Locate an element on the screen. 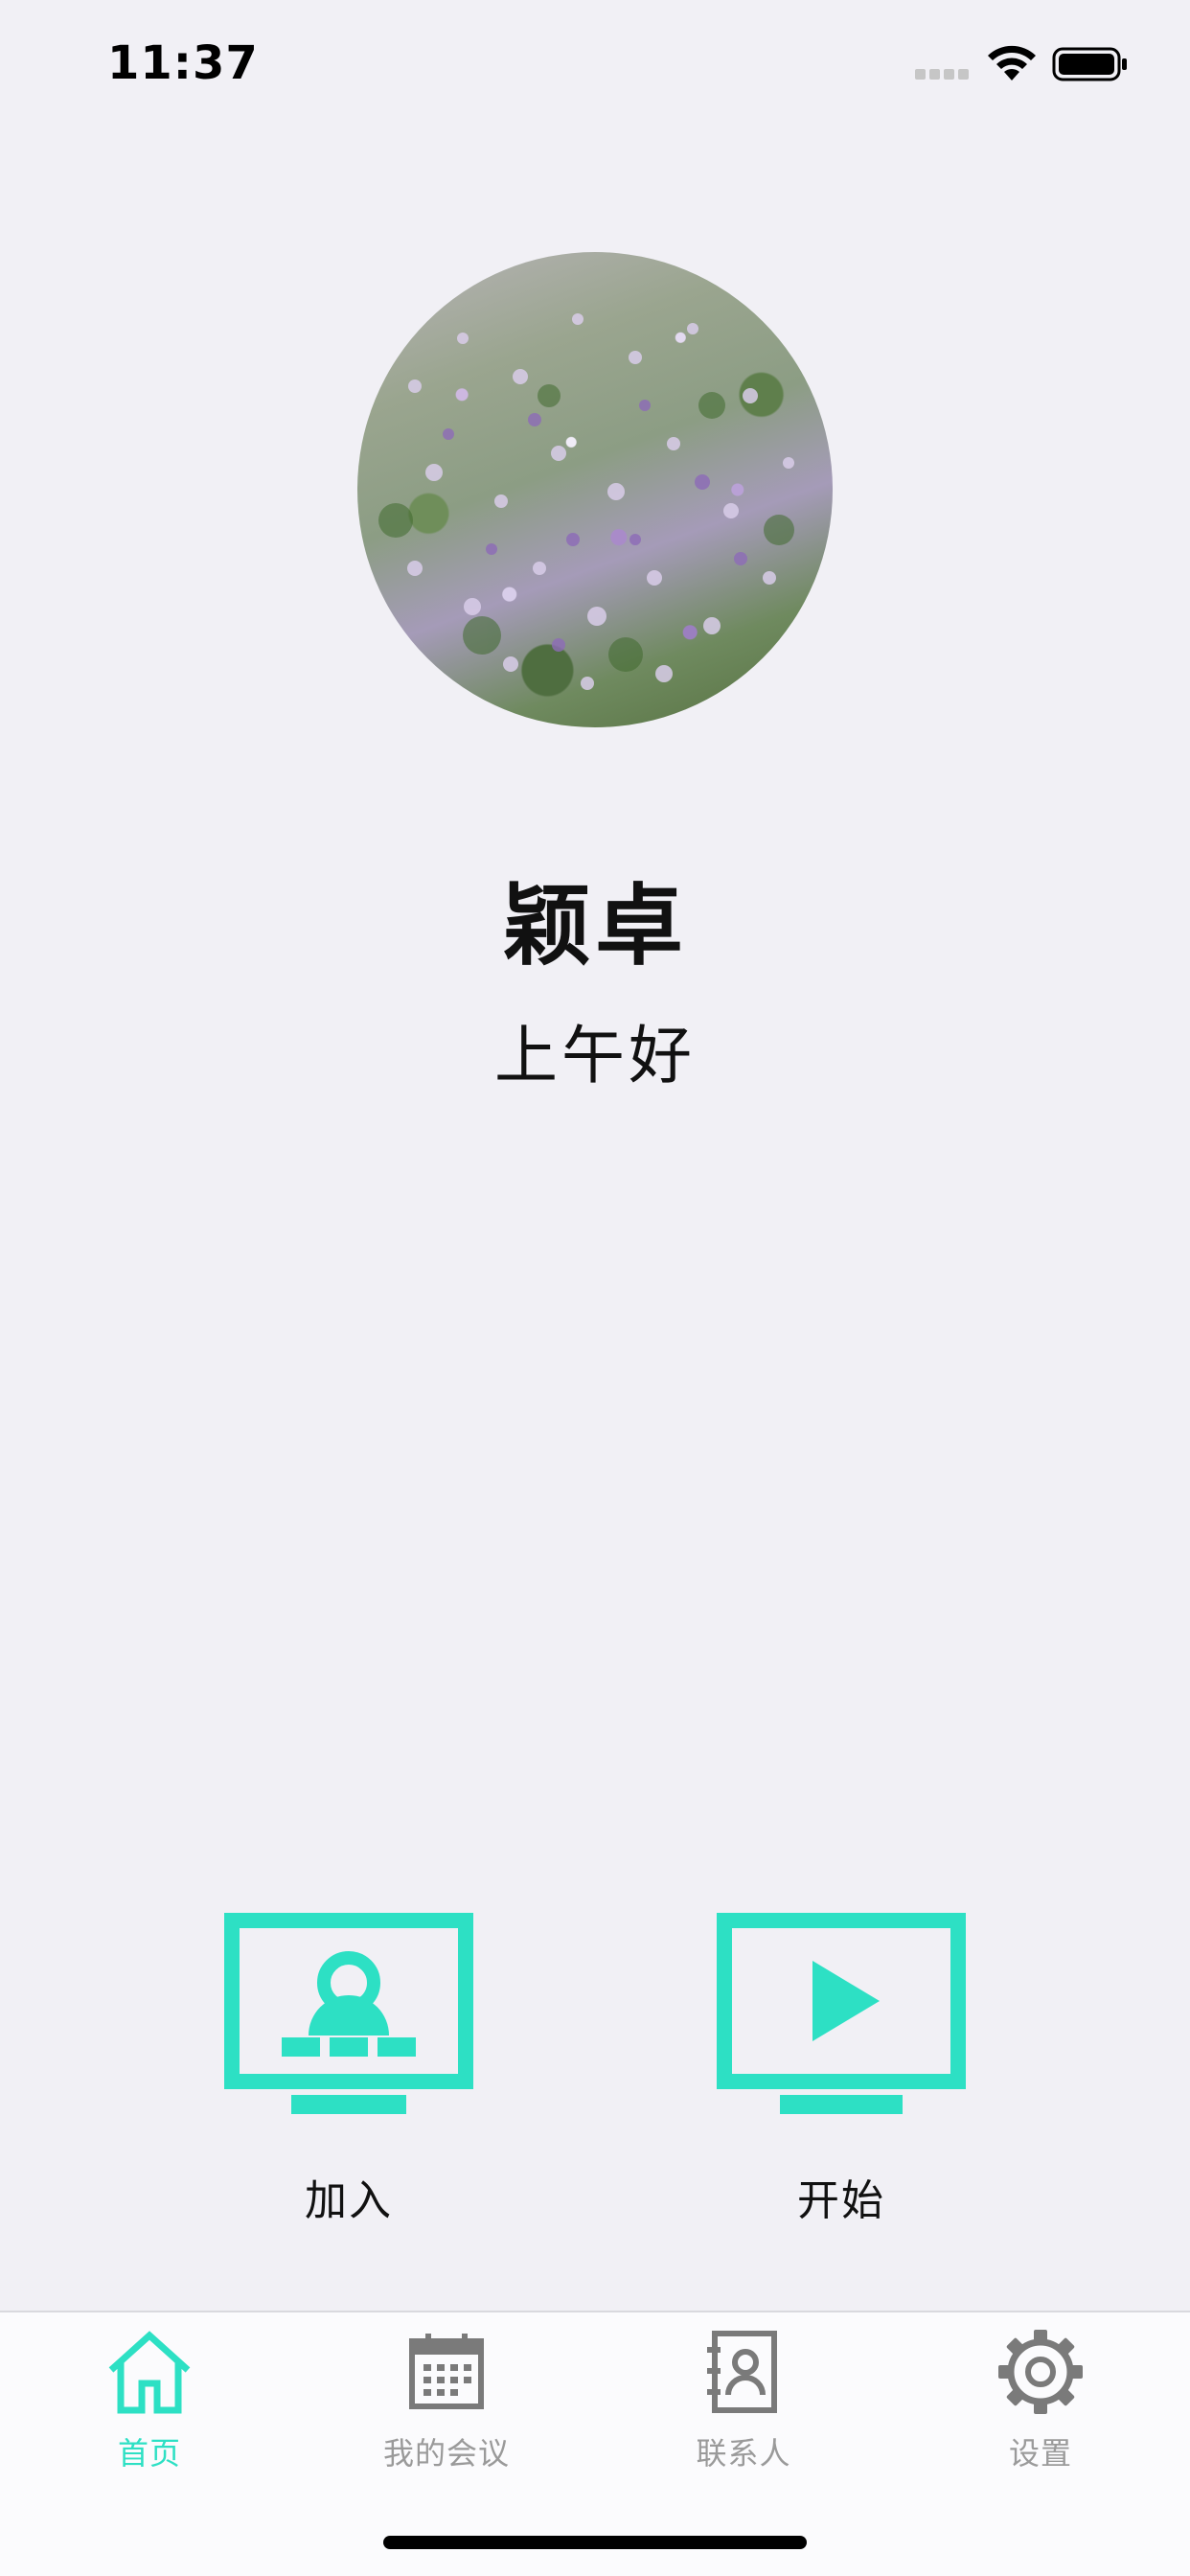 This screenshot has height=2576, width=1190. cellular-signal-icon is located at coordinates (944, 74).